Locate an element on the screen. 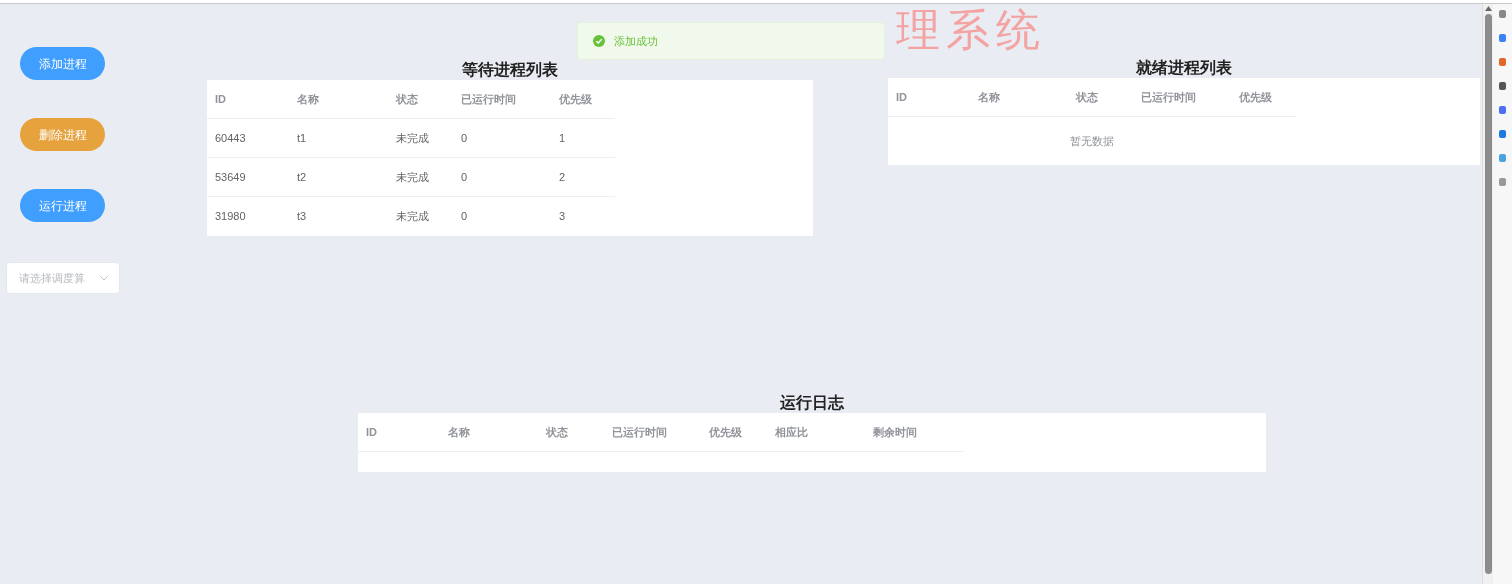 This screenshot has width=1512, height=584. table-title: 运行日志 is located at coordinates (812, 403).